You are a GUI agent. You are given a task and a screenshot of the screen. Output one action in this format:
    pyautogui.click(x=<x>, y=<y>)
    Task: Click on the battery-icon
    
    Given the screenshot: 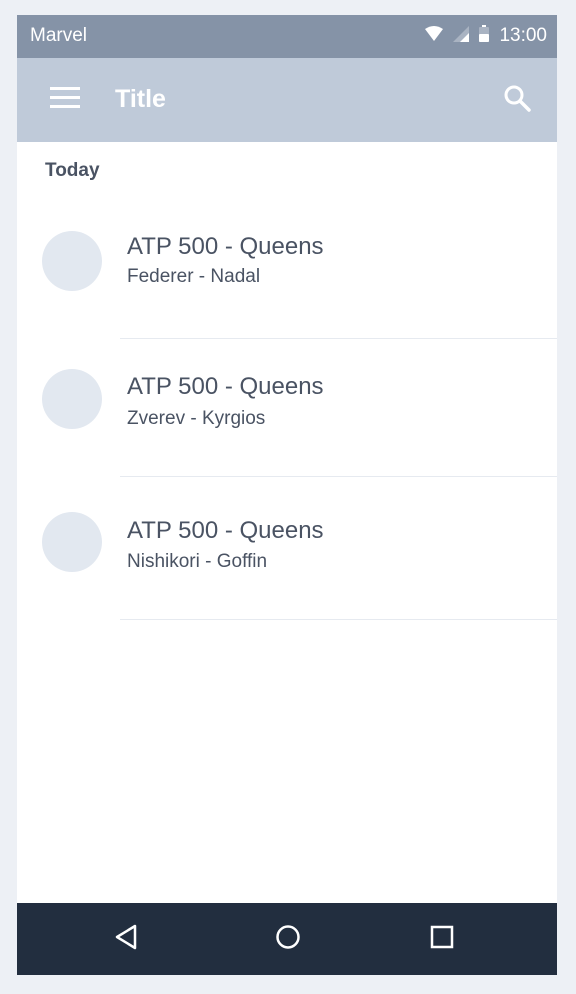 What is the action you would take?
    pyautogui.click(x=484, y=36)
    